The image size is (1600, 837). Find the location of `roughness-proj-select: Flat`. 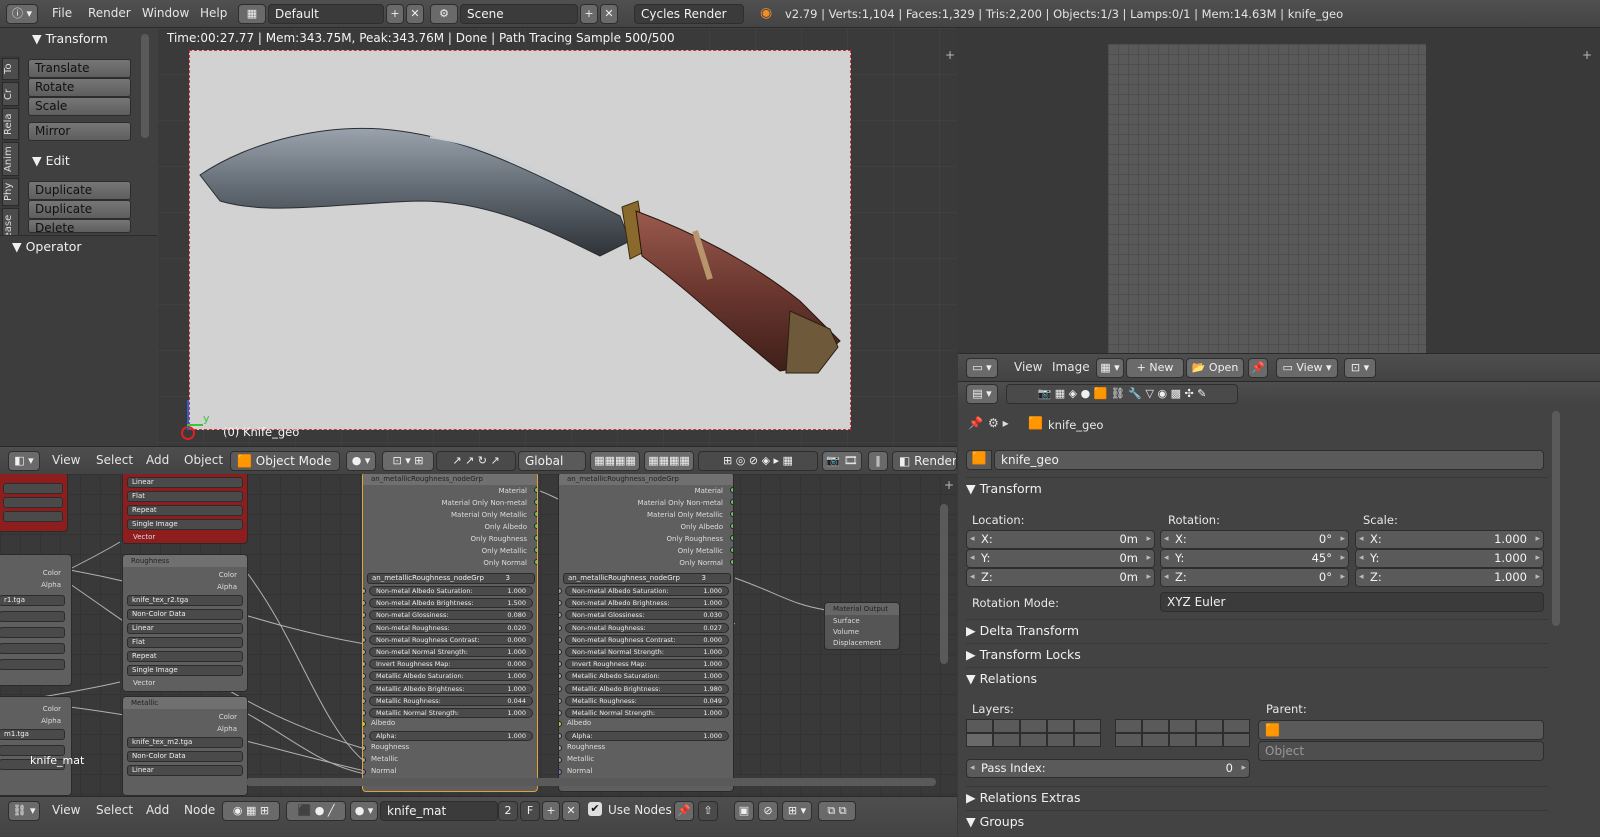

roughness-proj-select: Flat is located at coordinates (185, 642).